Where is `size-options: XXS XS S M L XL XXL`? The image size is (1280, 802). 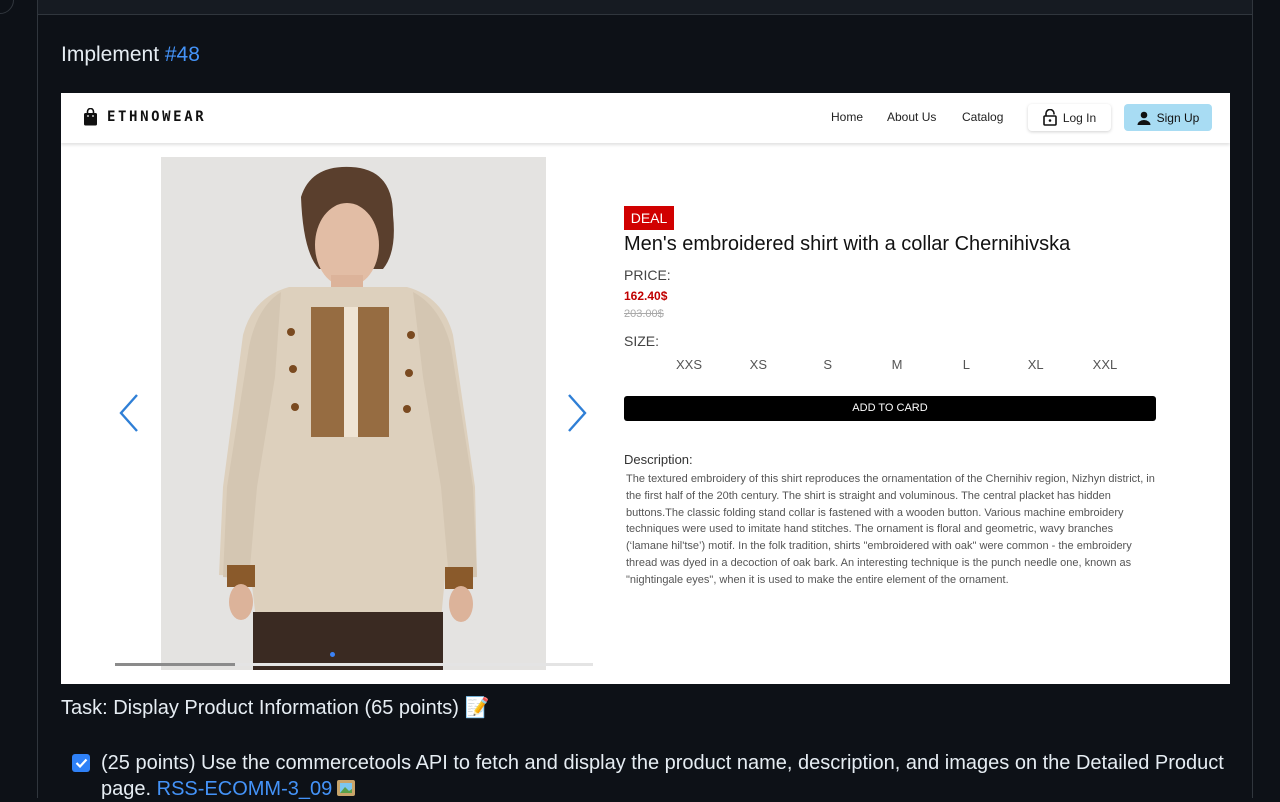
size-options: XXS XS S M L XL XXL is located at coordinates (897, 366).